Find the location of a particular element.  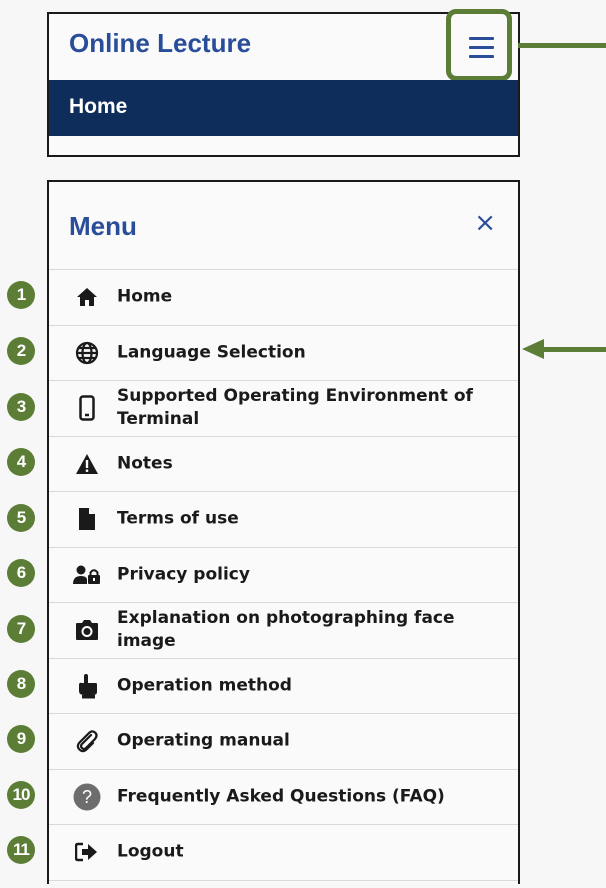

menu-item-label: Home is located at coordinates (145, 296).